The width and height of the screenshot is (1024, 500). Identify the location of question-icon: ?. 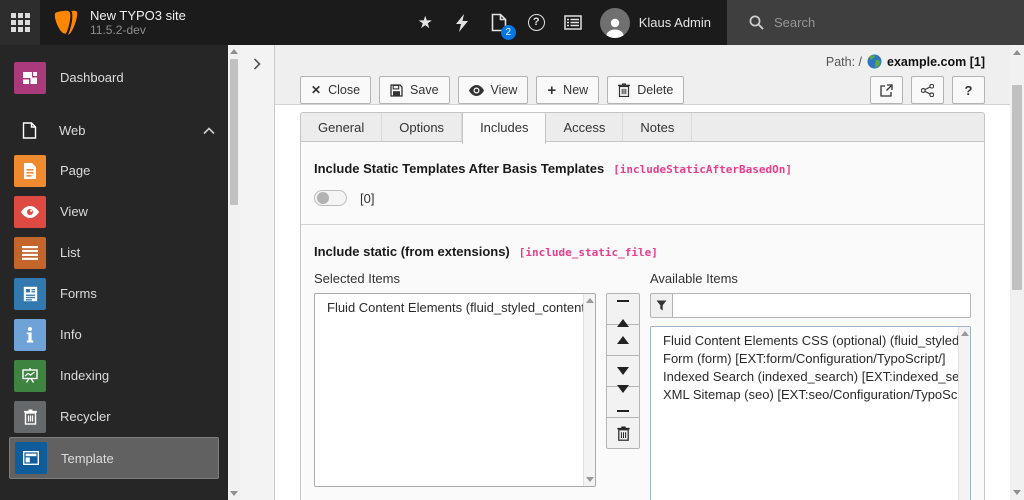
(968, 90).